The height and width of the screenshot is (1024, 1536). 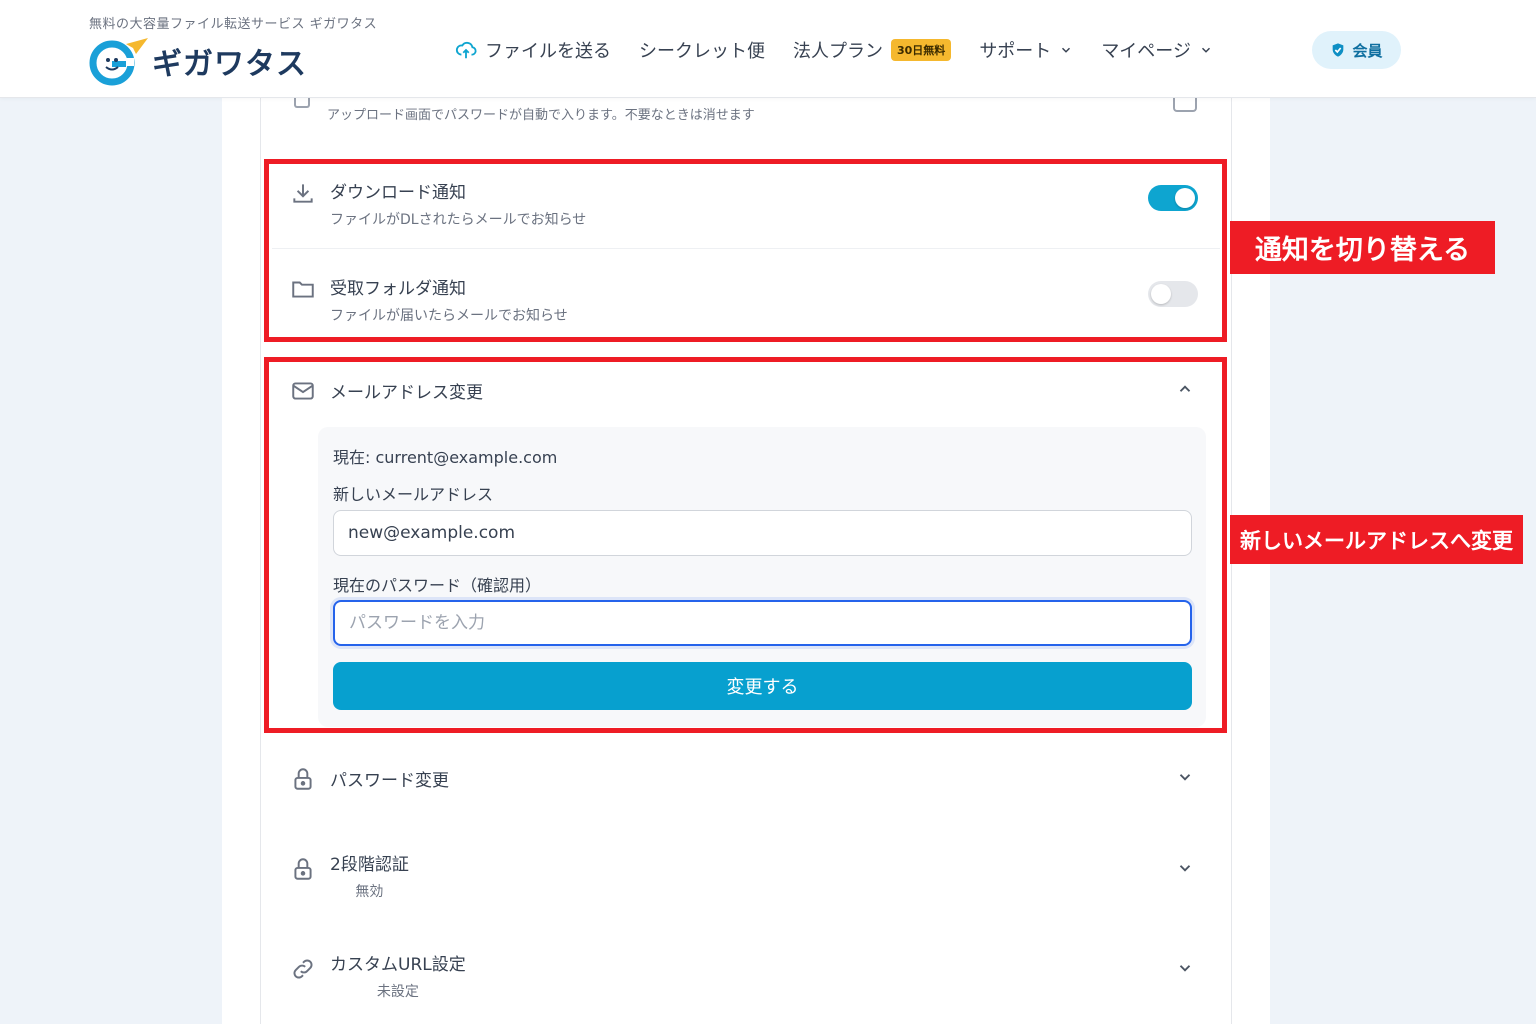 I want to click on nav-mypage: マイページ, so click(x=1157, y=50).